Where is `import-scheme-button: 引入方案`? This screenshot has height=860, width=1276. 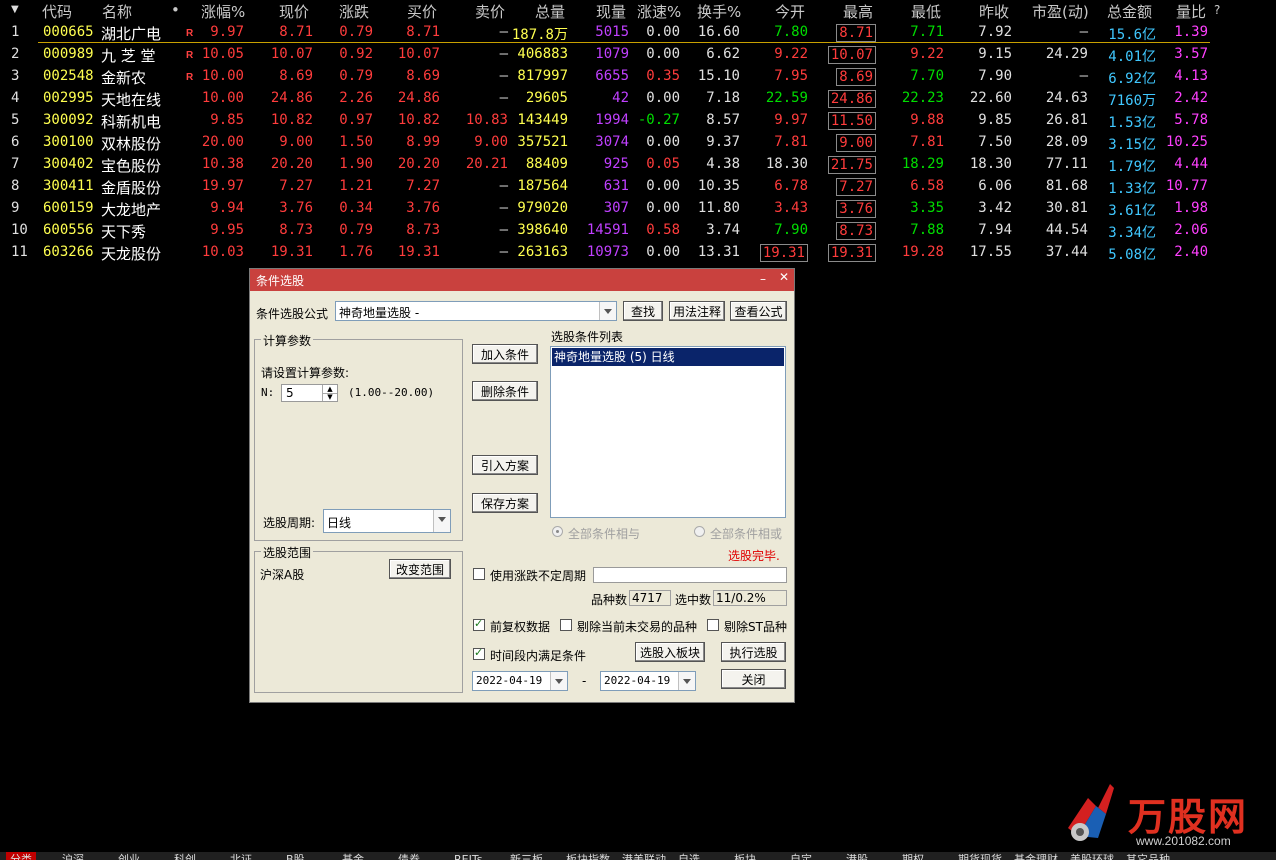
import-scheme-button: 引入方案 is located at coordinates (505, 465).